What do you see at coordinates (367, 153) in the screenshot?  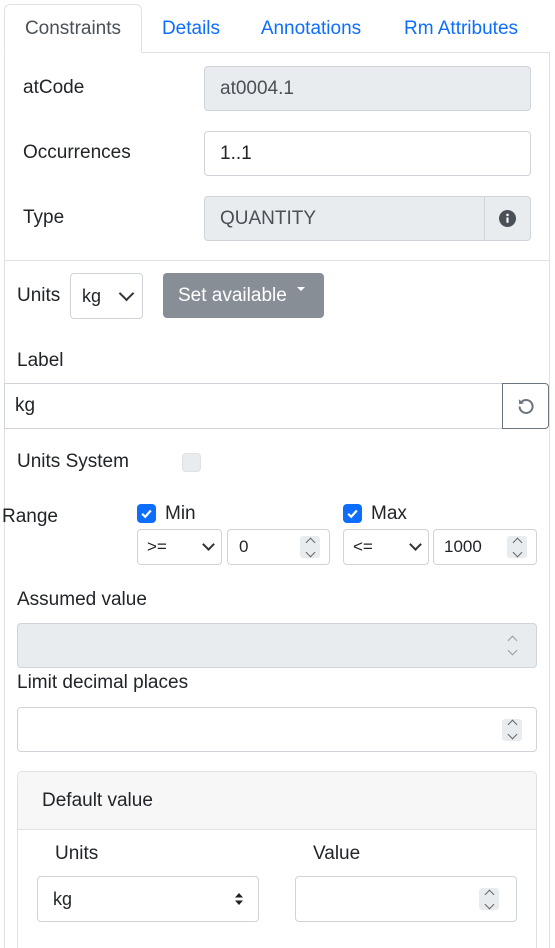 I see `occurrences-input: 1..1` at bounding box center [367, 153].